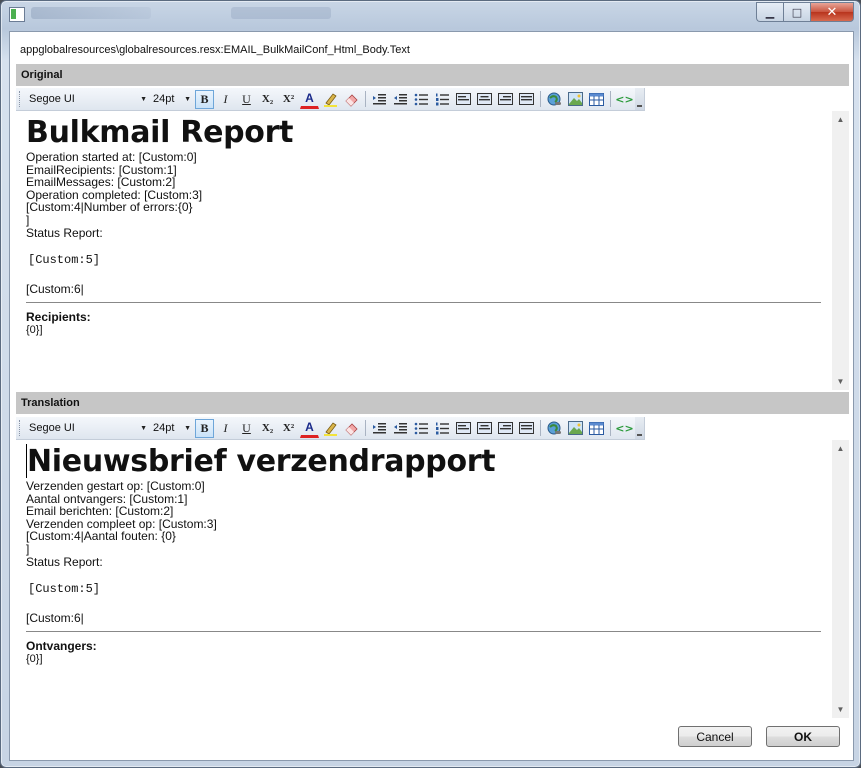 Image resolution: width=861 pixels, height=768 pixels. What do you see at coordinates (100, 511) in the screenshot?
I see `translation-line: Email berichten: [Custom:2]` at bounding box center [100, 511].